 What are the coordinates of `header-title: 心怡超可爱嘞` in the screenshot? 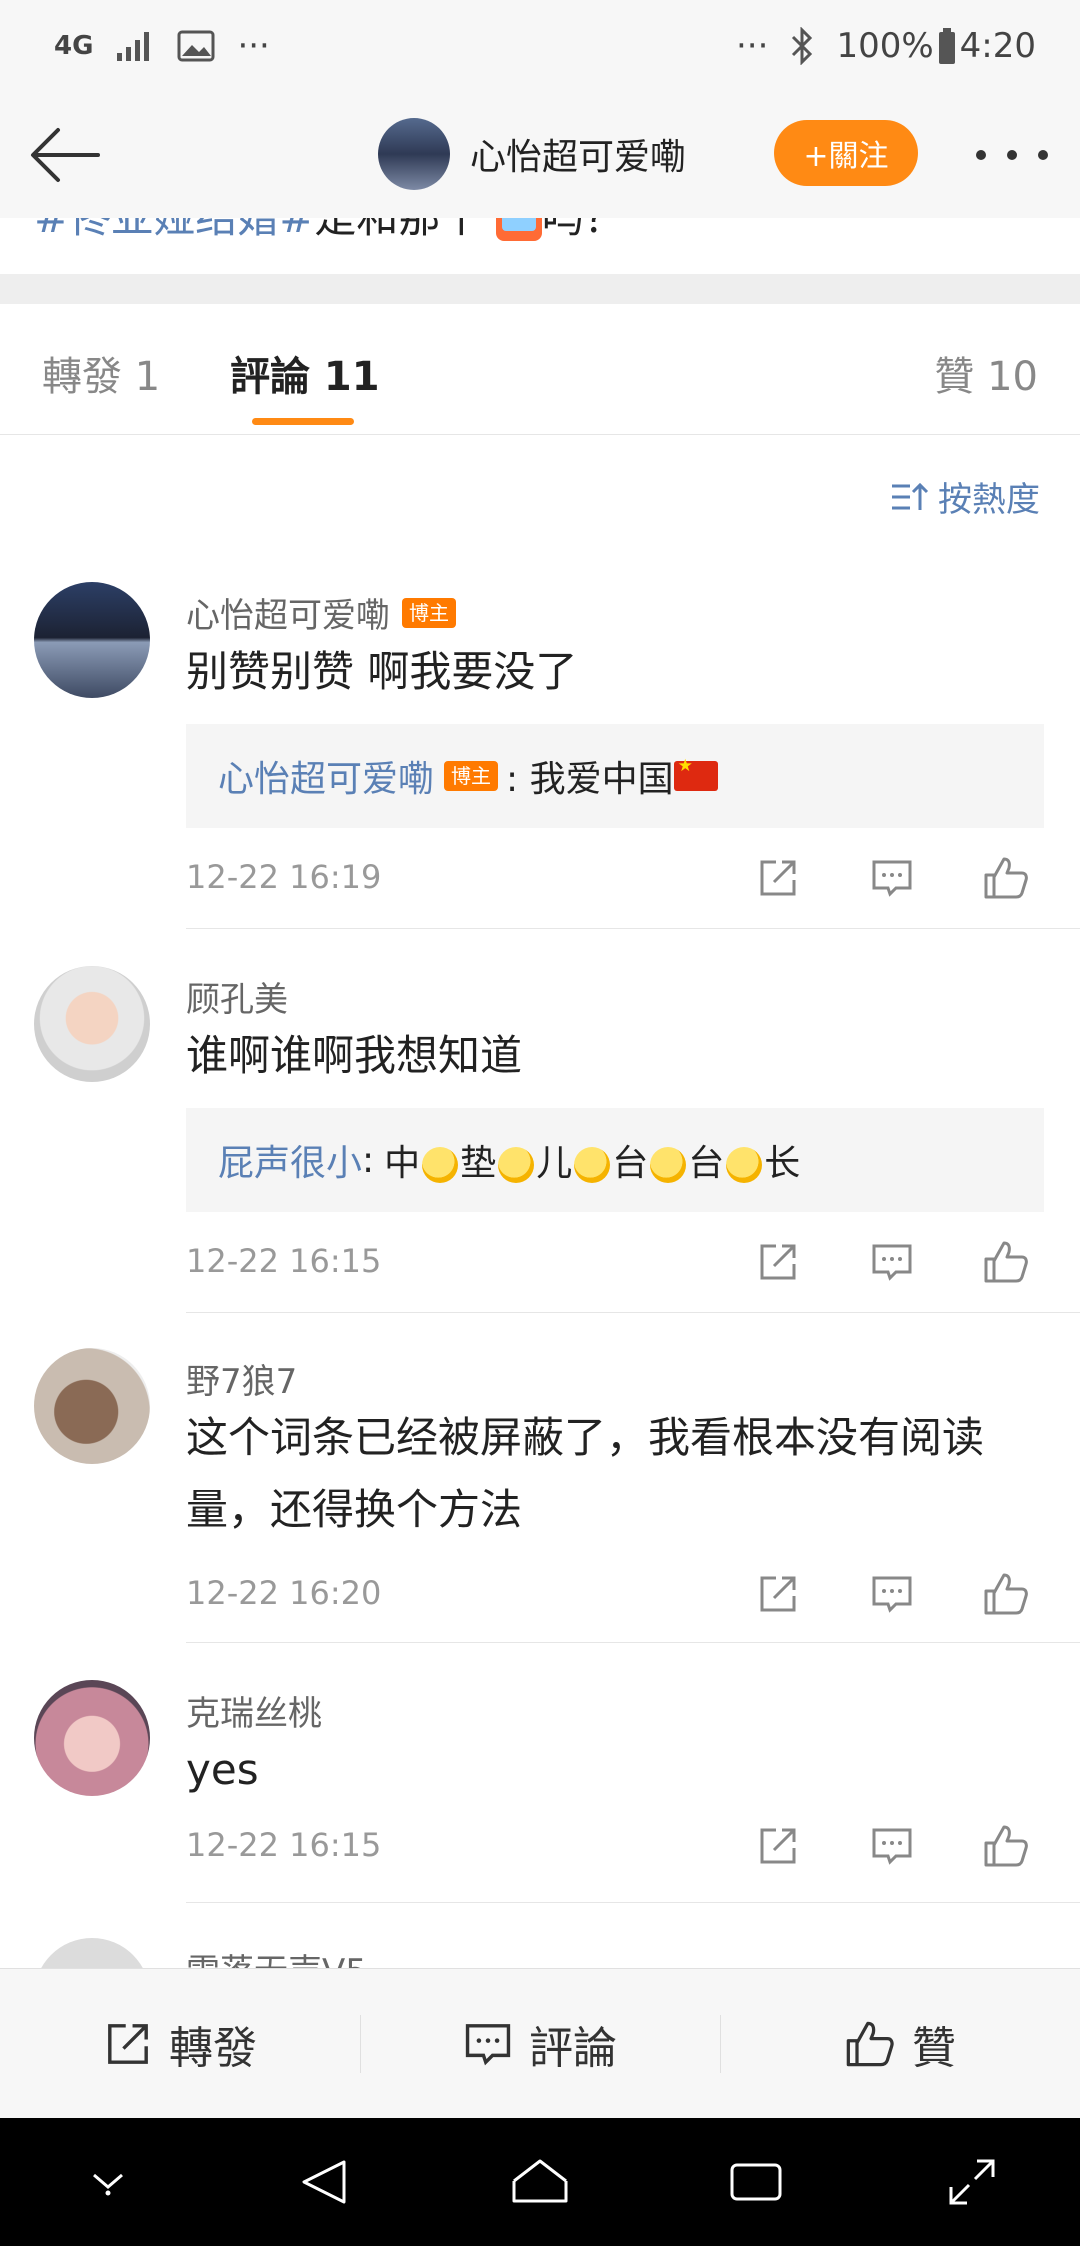 It's located at (578, 154).